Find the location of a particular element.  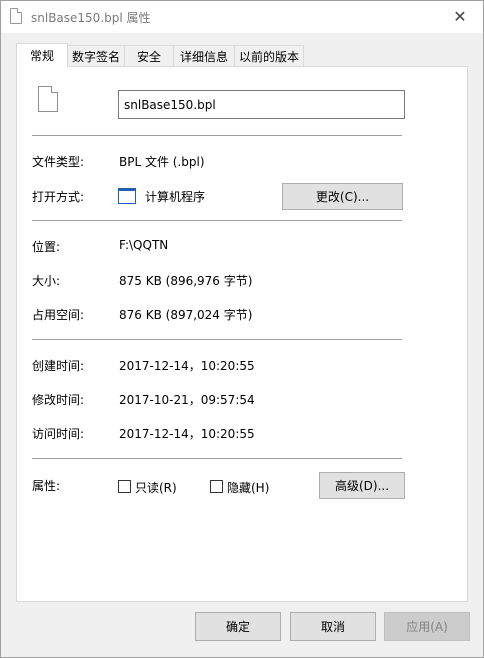

hidden-label: 隐藏(H) is located at coordinates (248, 487).